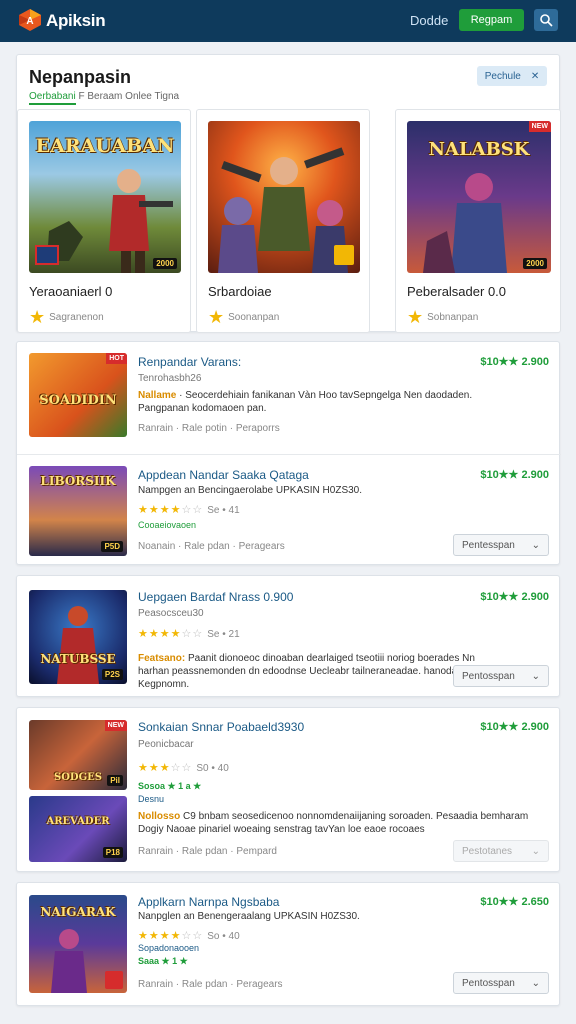 This screenshot has height=1024, width=576. Describe the element at coordinates (284, 197) in the screenshot. I see `game-artwork` at that location.